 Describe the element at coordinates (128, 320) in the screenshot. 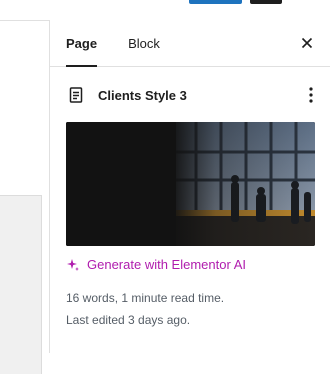

I see `last-edited-info: Last edited 3 days ago.` at that location.